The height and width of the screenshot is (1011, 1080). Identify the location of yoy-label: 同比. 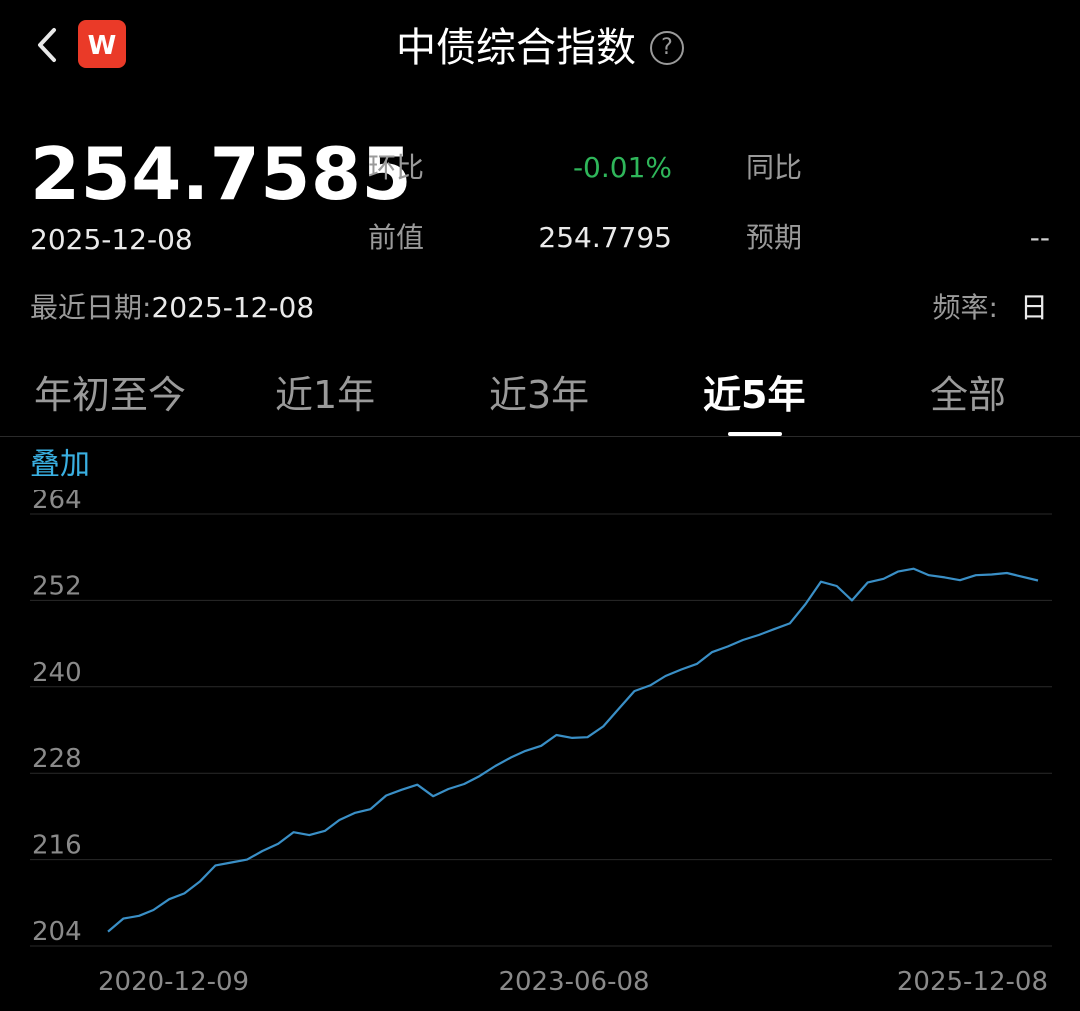
(774, 167).